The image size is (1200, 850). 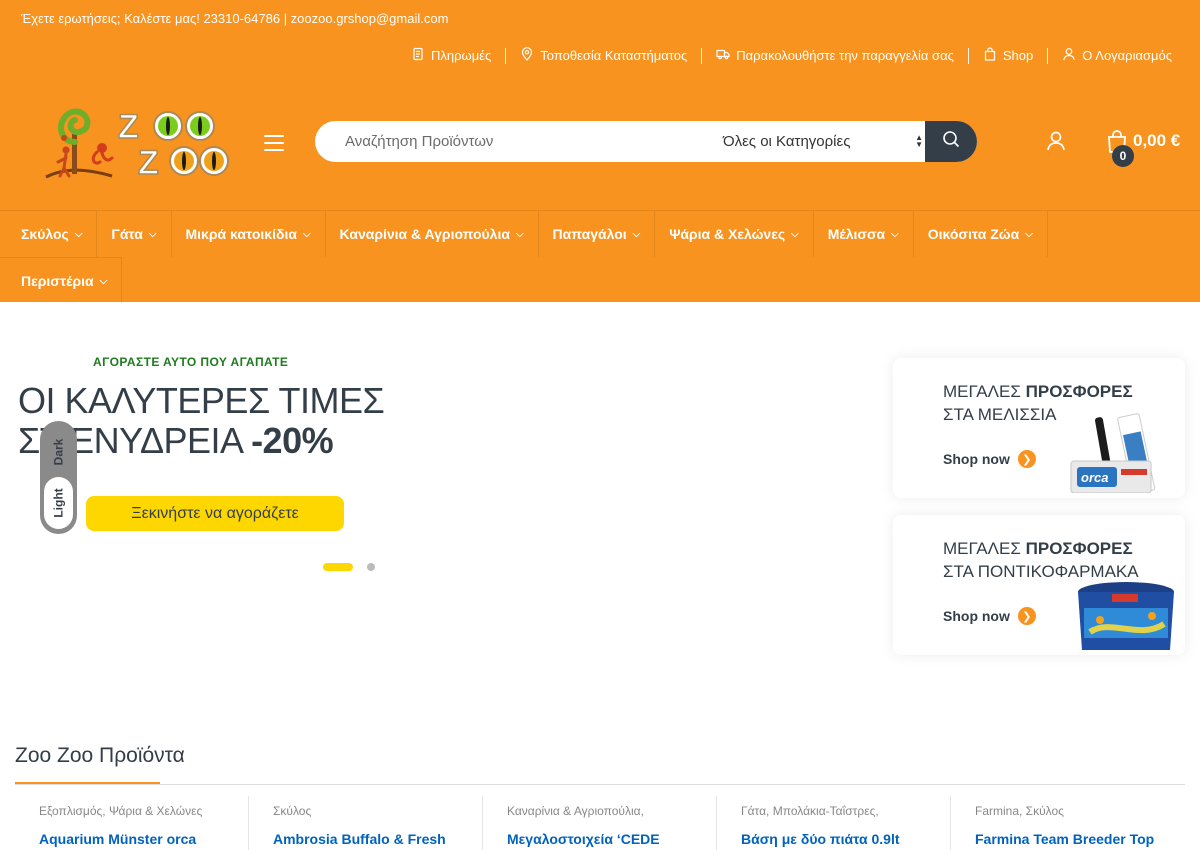 I want to click on nav-item-pigeons: Περιστέρια ⌵, so click(x=61, y=281).